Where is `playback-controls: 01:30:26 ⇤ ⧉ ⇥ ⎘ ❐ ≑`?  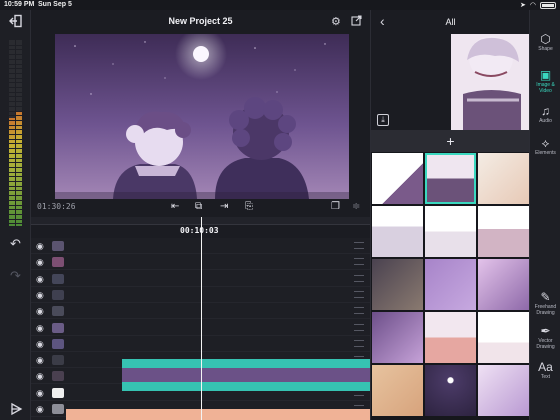 playback-controls: 01:30:26 ⇤ ⧉ ⇥ ⎘ ❐ ≑ is located at coordinates (200, 208).